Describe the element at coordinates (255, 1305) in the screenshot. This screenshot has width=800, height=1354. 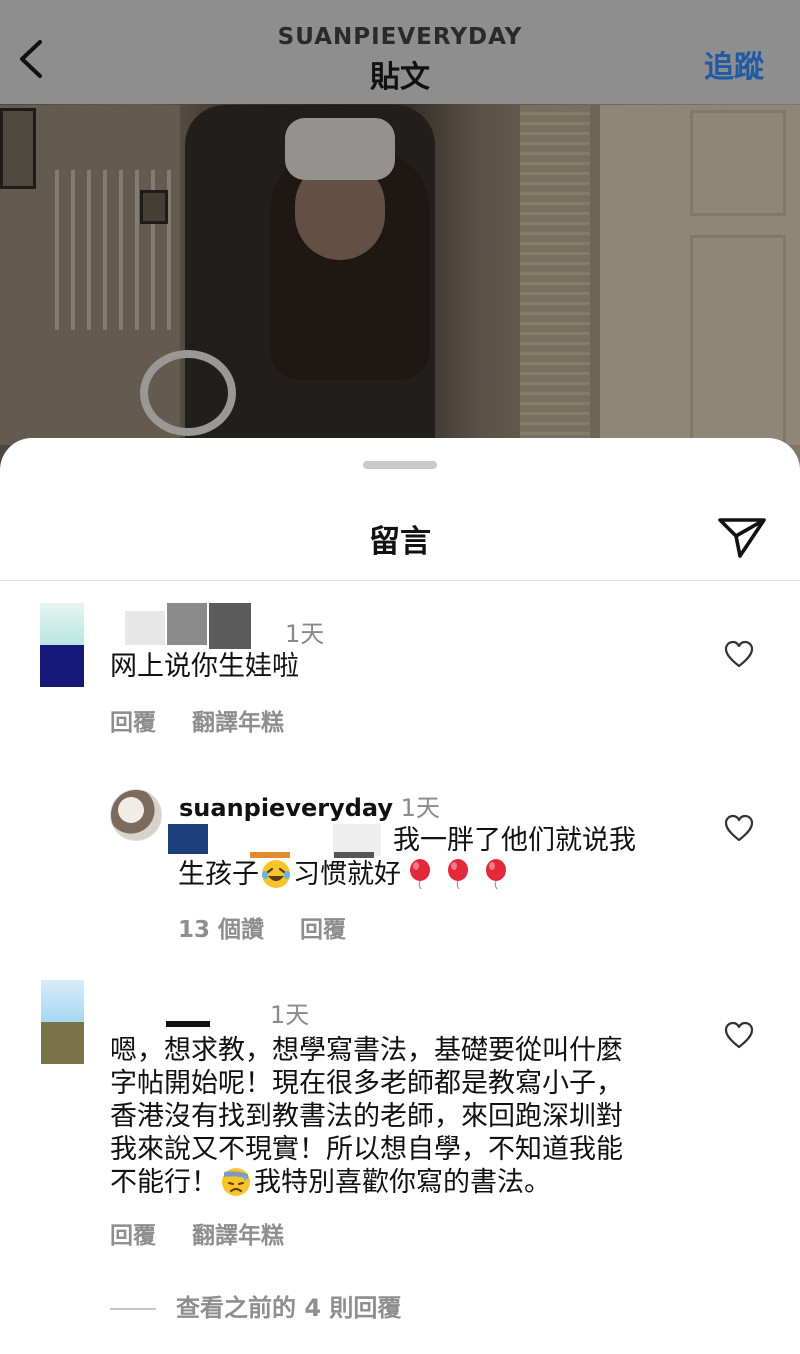
I see `view-previous-replies-button: 查看之前的 4 則回覆` at that location.